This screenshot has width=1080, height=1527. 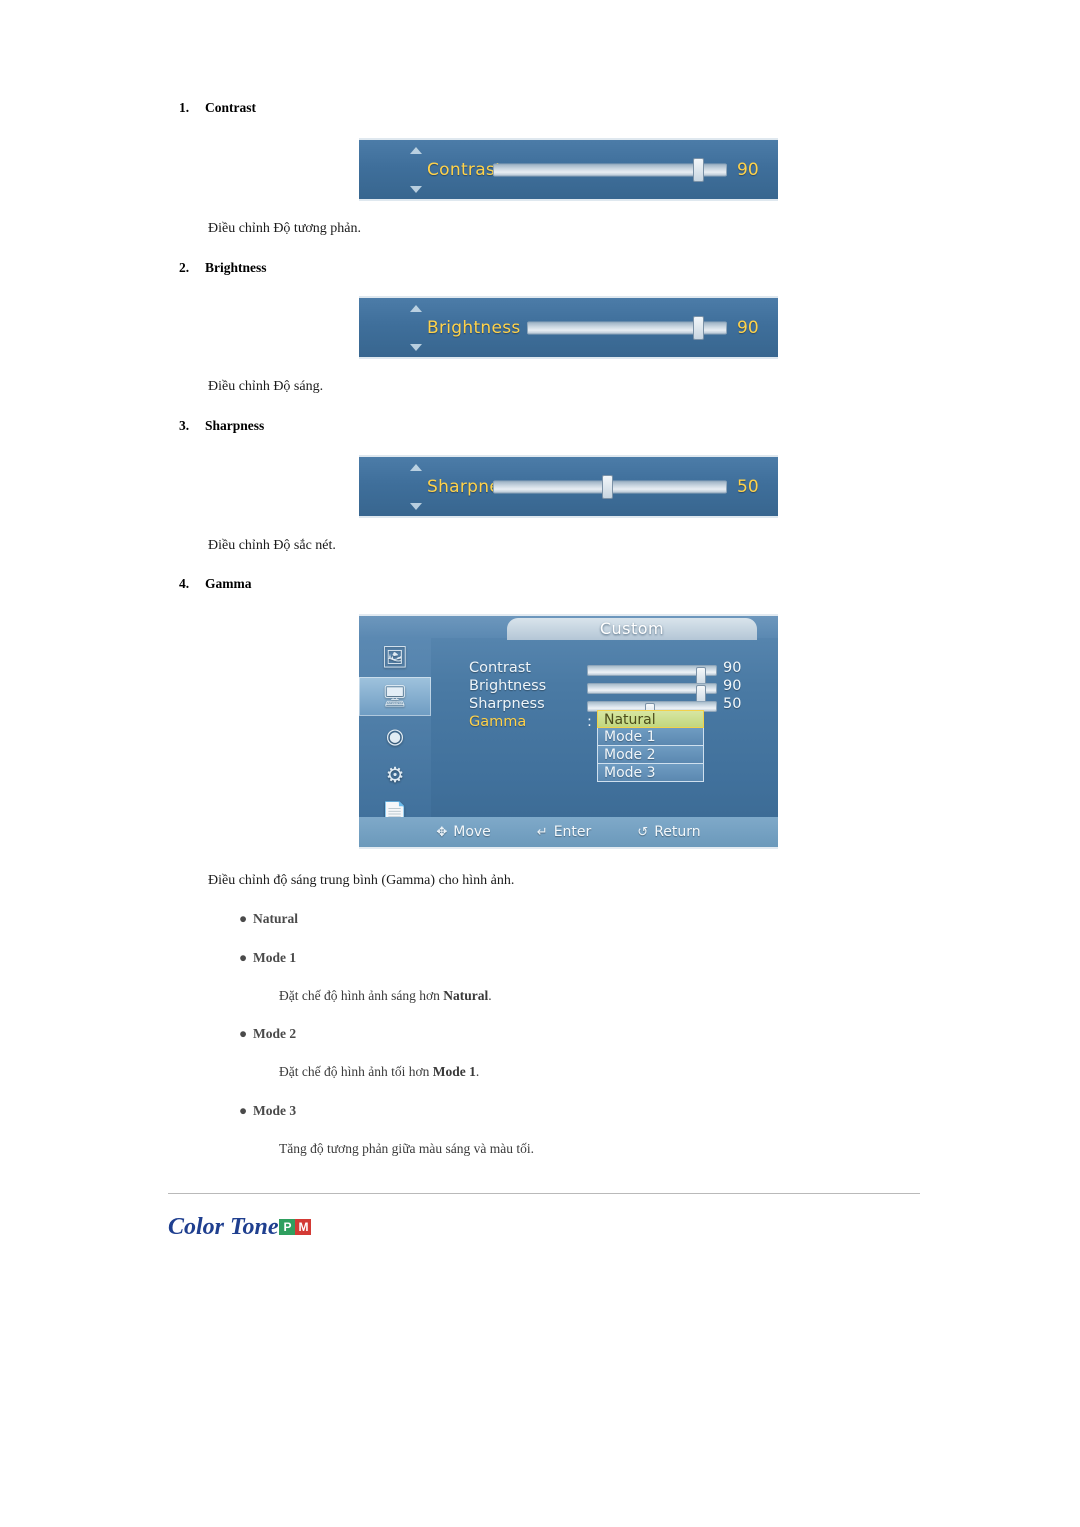 I want to click on desc-mode2-bold: Mode 1, so click(x=454, y=1071).